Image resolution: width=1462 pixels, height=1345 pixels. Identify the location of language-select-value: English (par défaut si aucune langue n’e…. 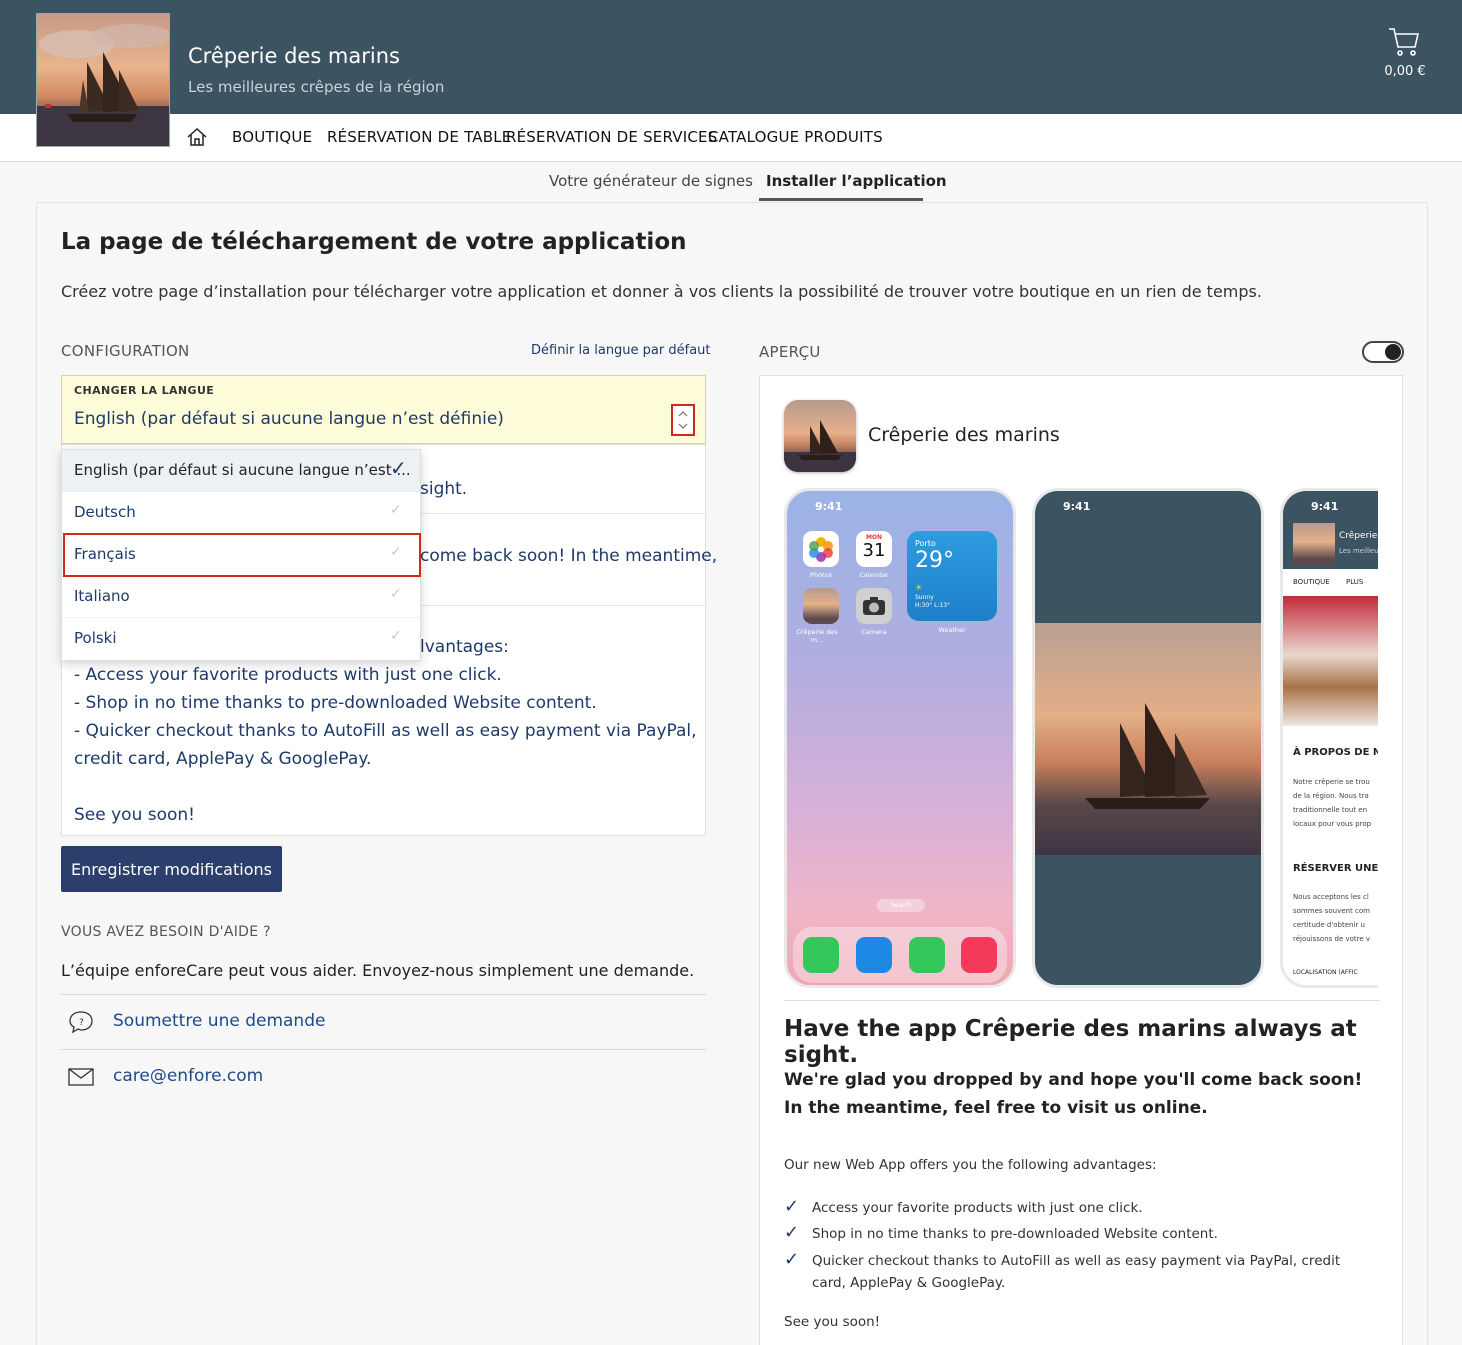
(289, 419).